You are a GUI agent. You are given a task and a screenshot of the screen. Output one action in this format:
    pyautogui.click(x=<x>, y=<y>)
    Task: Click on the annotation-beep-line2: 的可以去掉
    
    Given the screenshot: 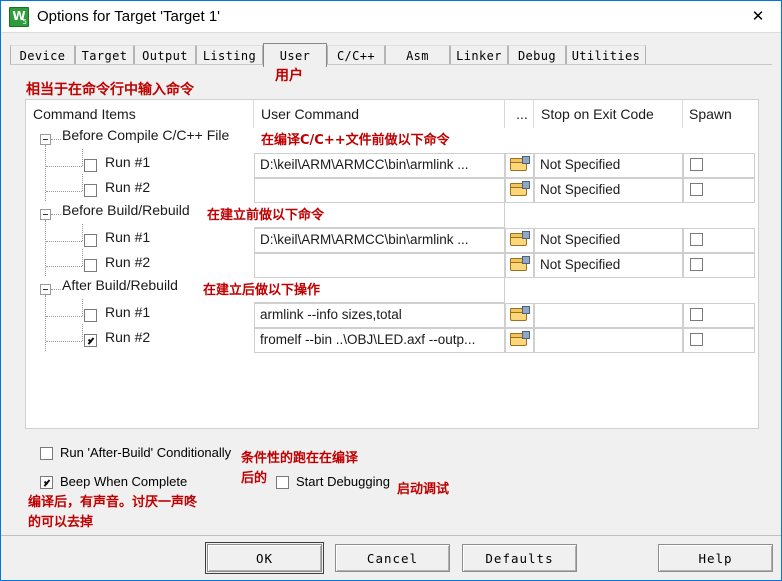 What is the action you would take?
    pyautogui.click(x=61, y=522)
    